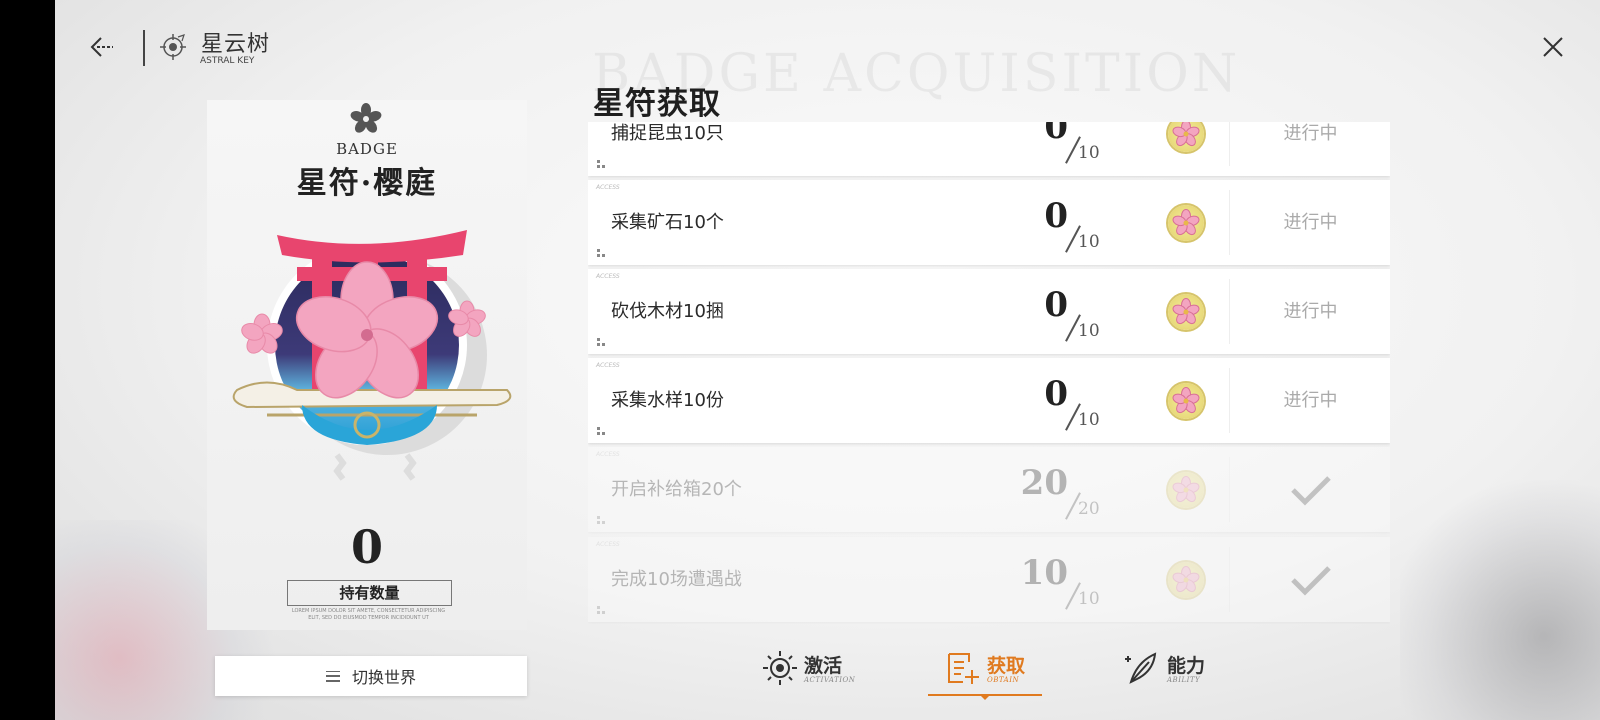  Describe the element at coordinates (989, 222) in the screenshot. I see `task-row: ACCESS 采集矿石10个 0 10 进行中` at that location.